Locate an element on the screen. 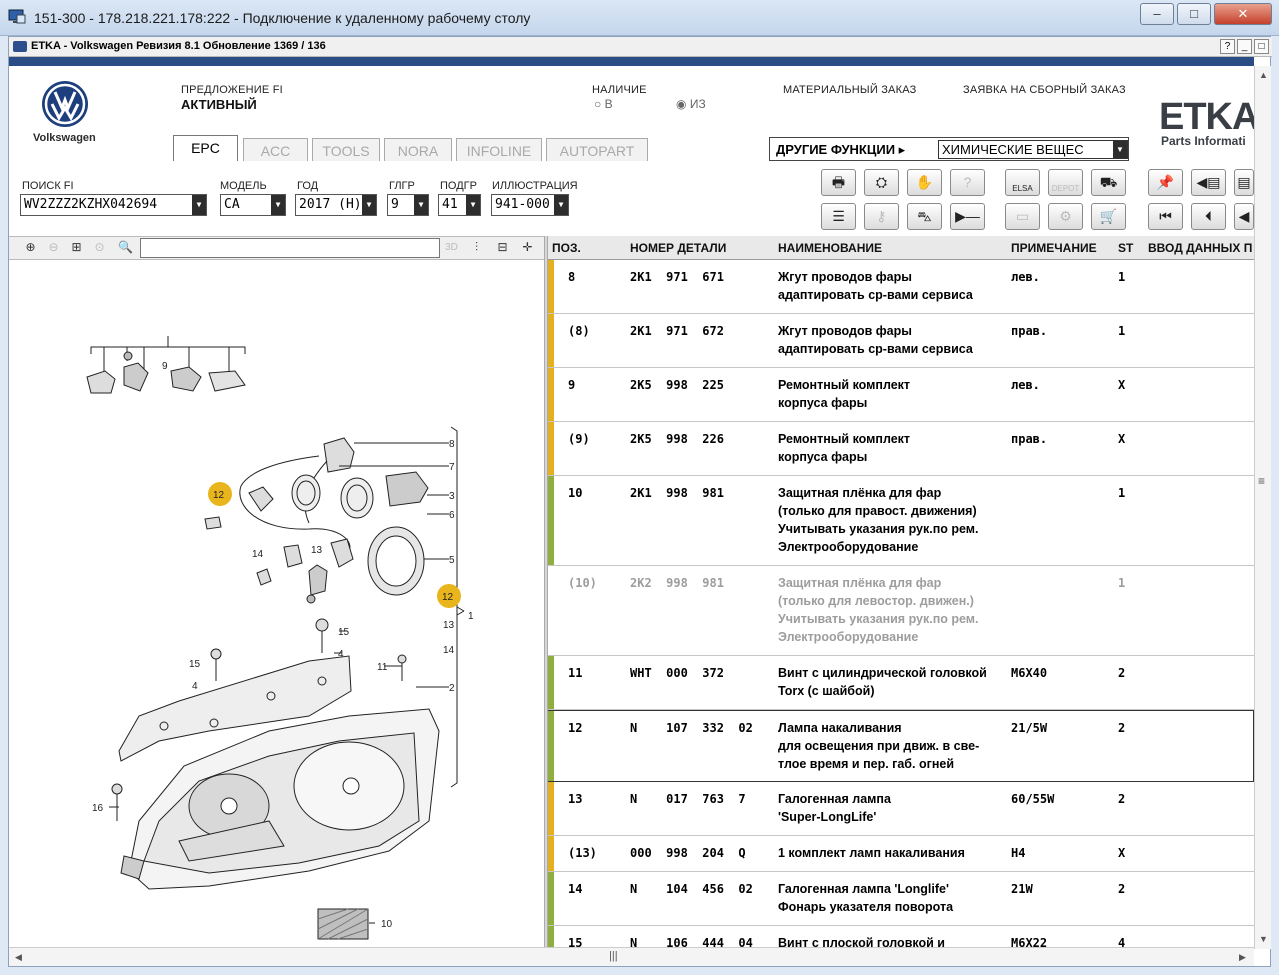 Image resolution: width=1279 pixels, height=975 pixels. zoom-in-icon: ⊕ is located at coordinates (30, 248).